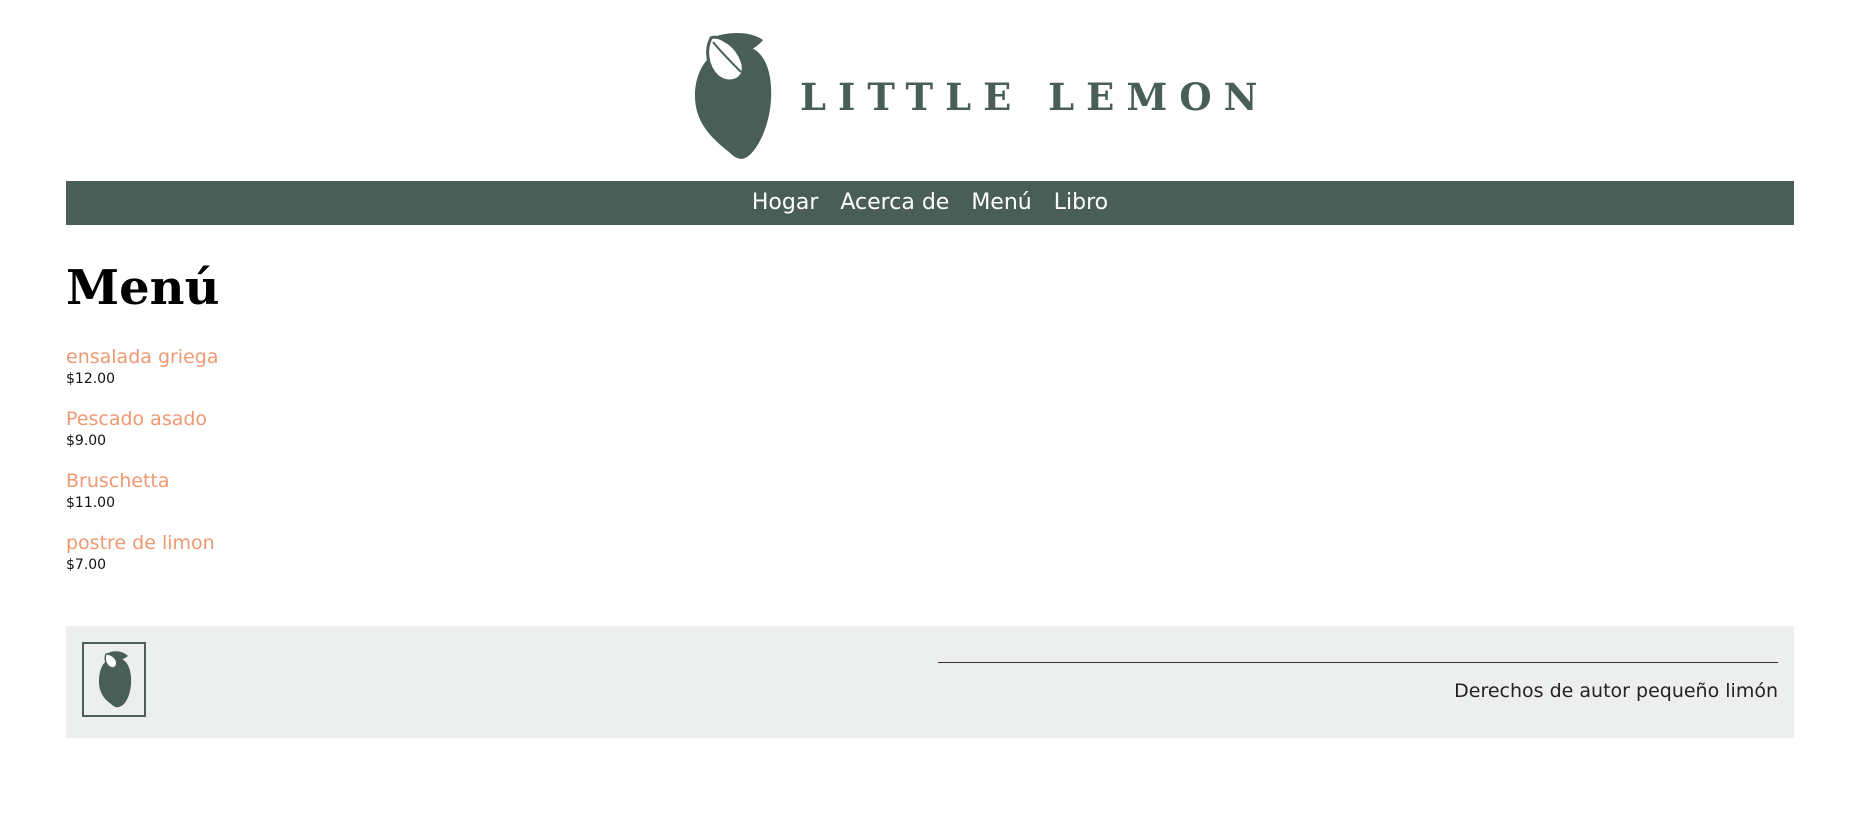 The width and height of the screenshot is (1857, 817). I want to click on dish-price: $9.00, so click(86, 441).